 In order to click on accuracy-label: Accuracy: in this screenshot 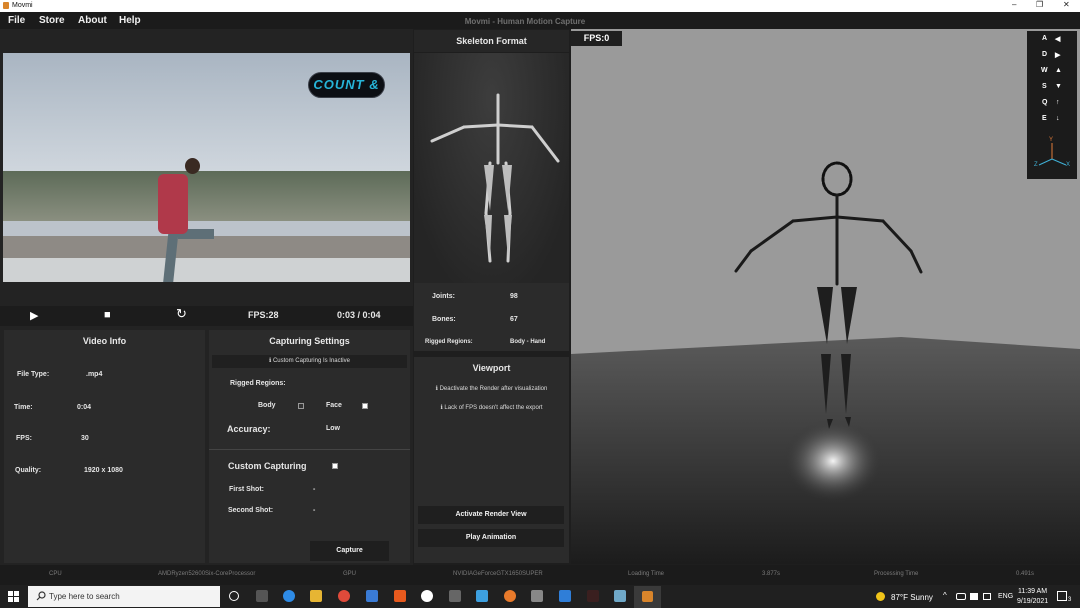, I will do `click(249, 429)`.